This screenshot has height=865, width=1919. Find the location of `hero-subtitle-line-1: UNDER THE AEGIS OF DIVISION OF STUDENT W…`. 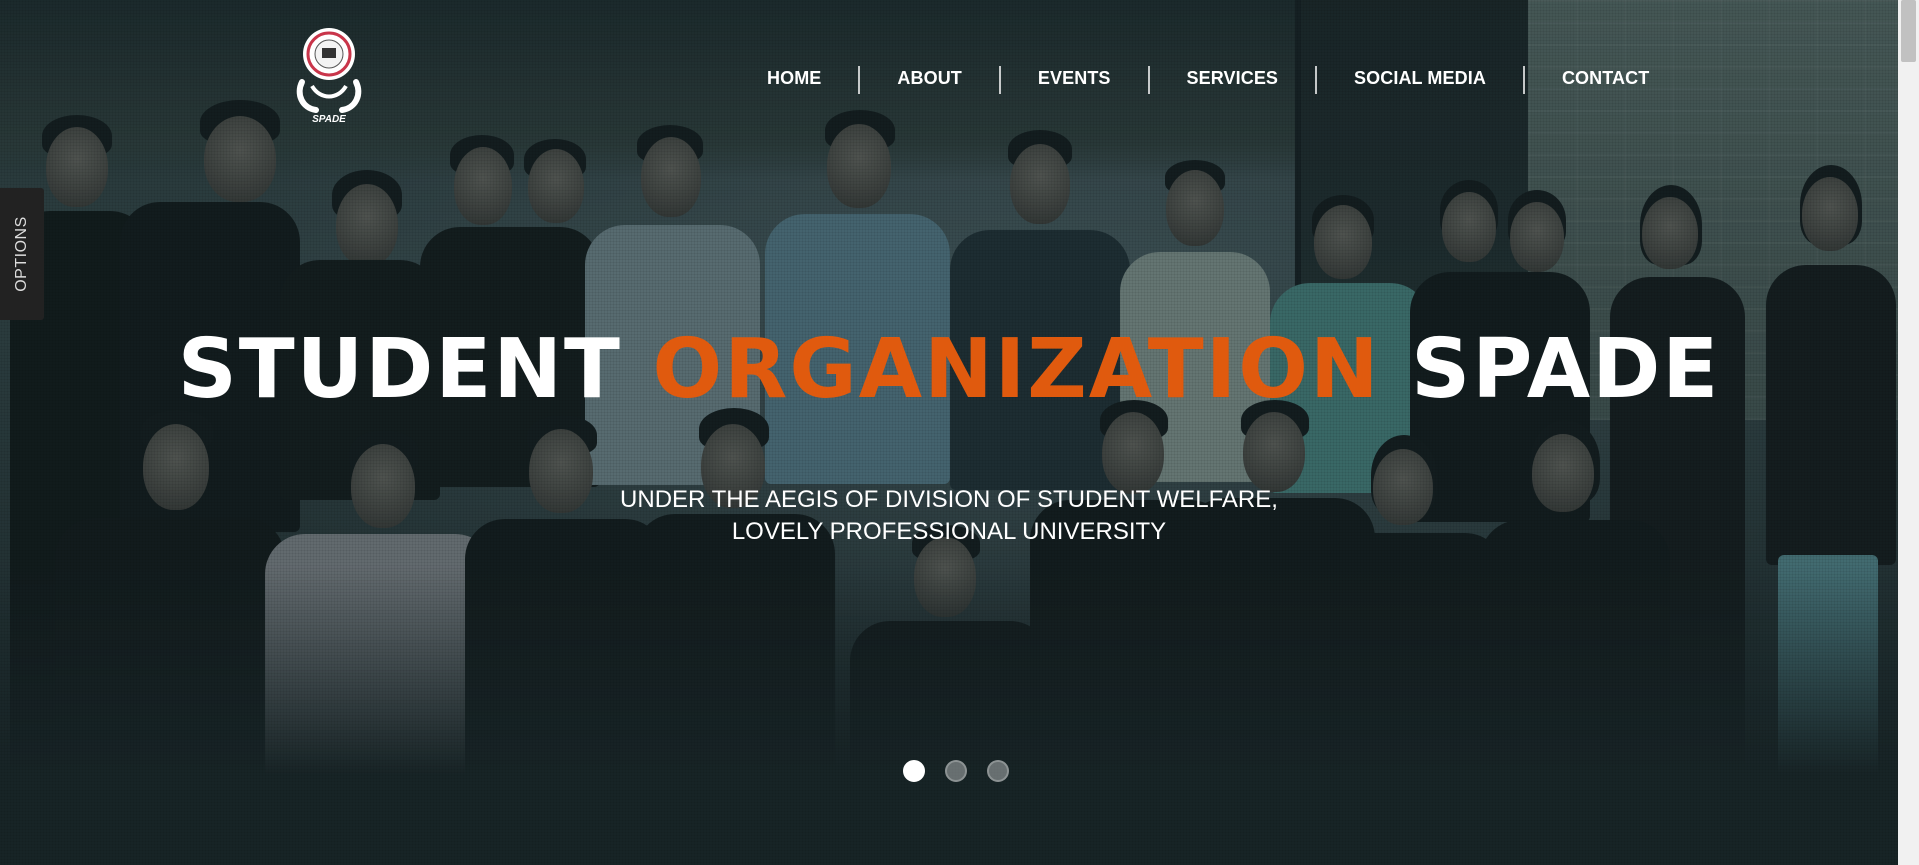

hero-subtitle-line-1: UNDER THE AEGIS OF DIVISION OF STUDENT W… is located at coordinates (949, 499).